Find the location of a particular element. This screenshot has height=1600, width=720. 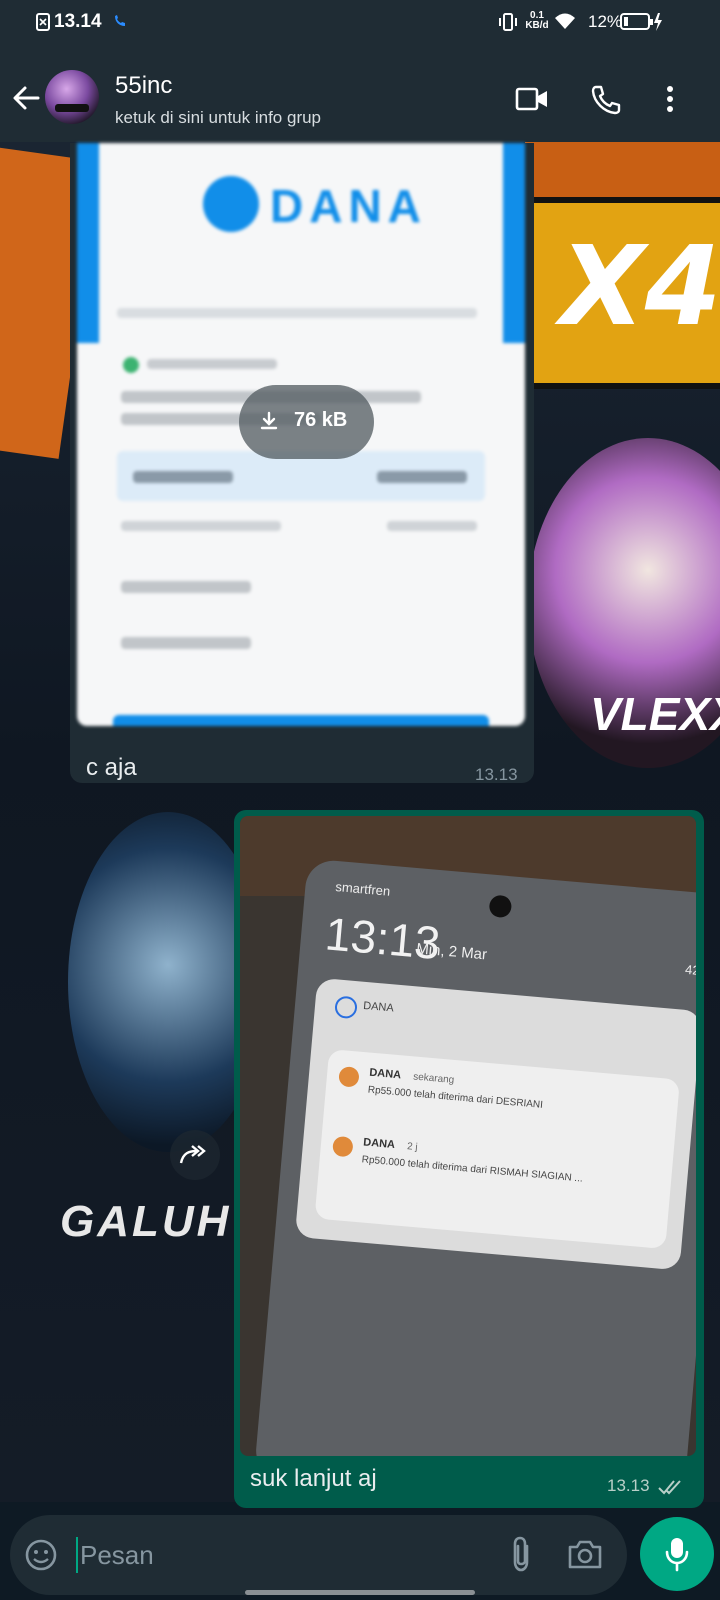

net-speed: 0.1 KB/d is located at coordinates (537, 20).